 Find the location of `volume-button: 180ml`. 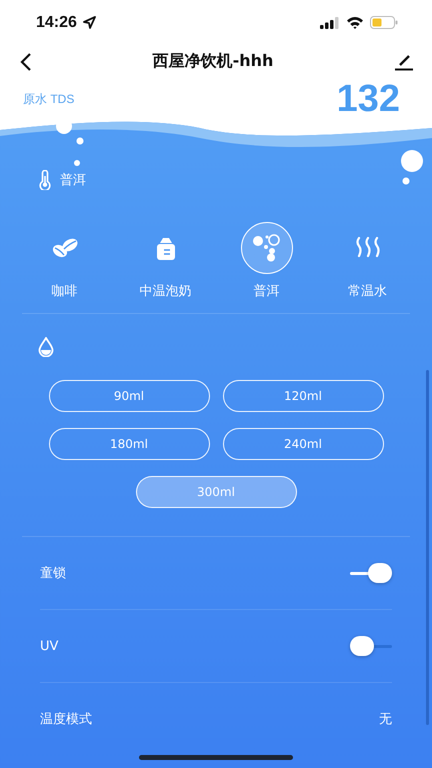

volume-button: 180ml is located at coordinates (129, 444).